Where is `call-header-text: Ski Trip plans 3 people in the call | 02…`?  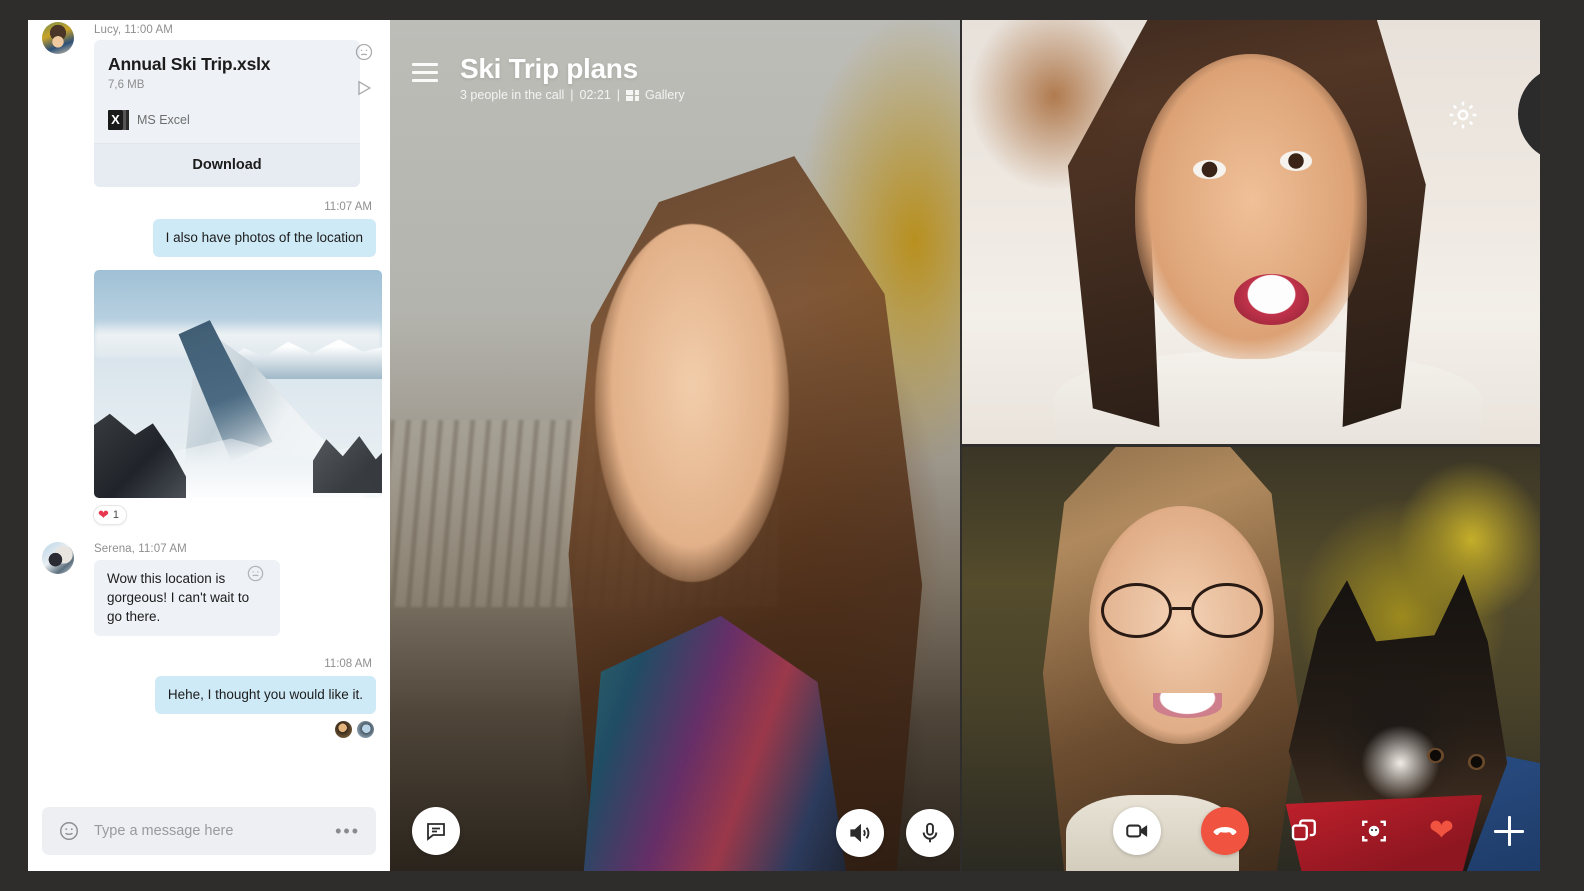 call-header-text: Ski Trip plans 3 people in the call | 02… is located at coordinates (572, 78).